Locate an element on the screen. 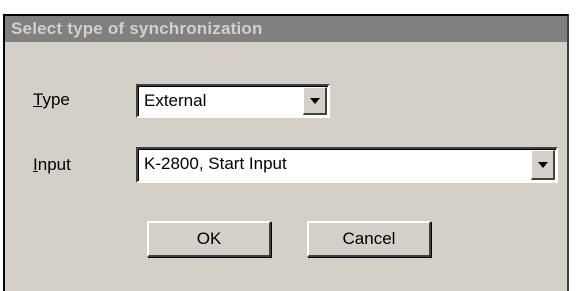  input-select: K-2800, Start Input is located at coordinates (347, 165).